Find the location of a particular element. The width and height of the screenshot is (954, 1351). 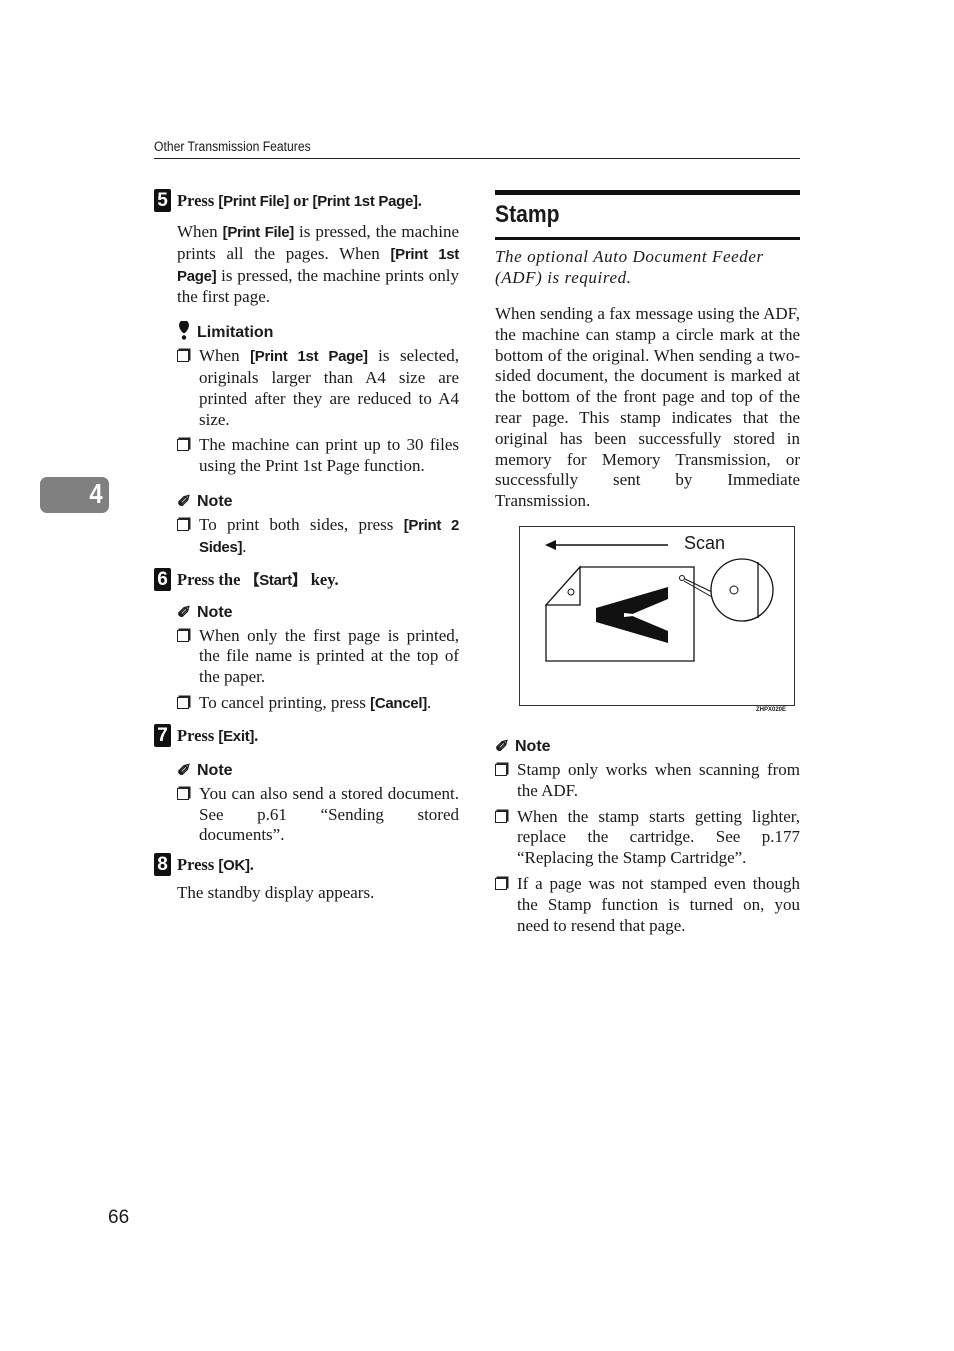

step-8: 8 Press [OK]. is located at coordinates (306, 865).